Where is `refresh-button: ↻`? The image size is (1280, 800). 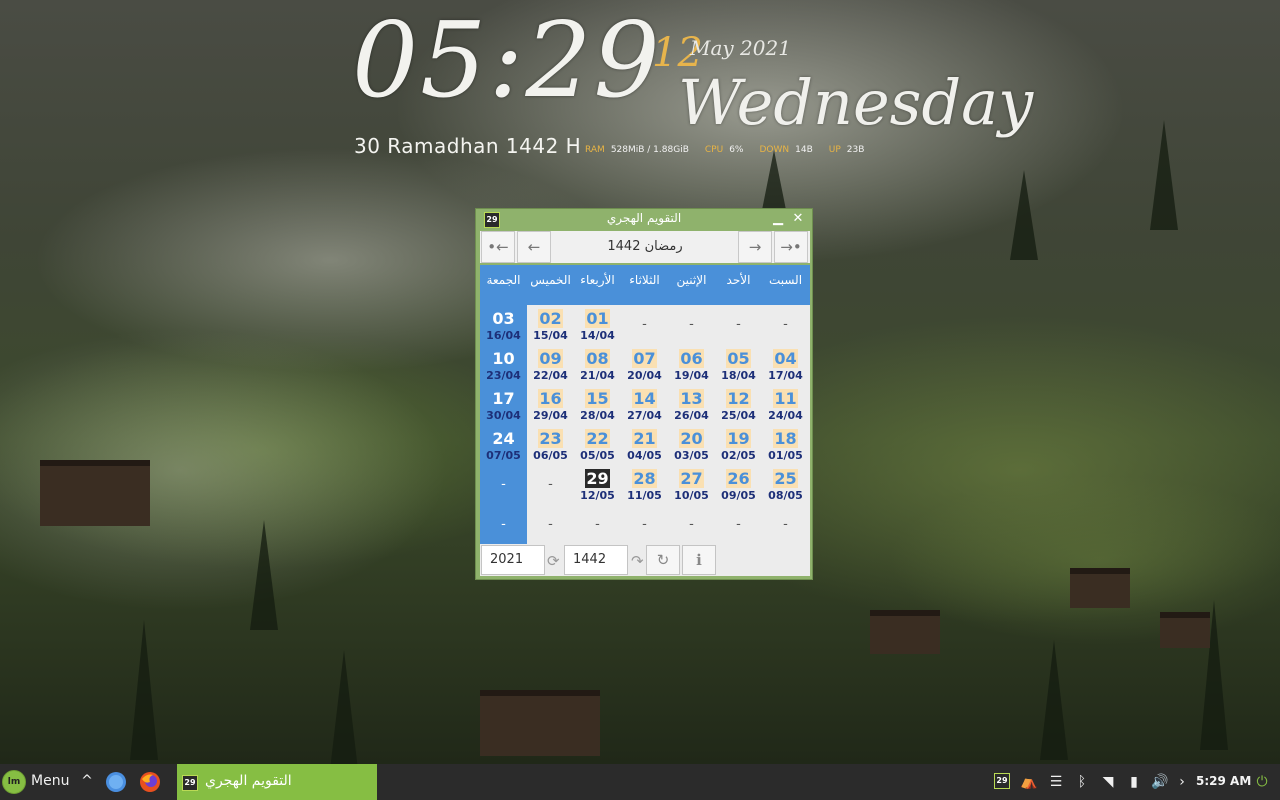 refresh-button: ↻ is located at coordinates (663, 560).